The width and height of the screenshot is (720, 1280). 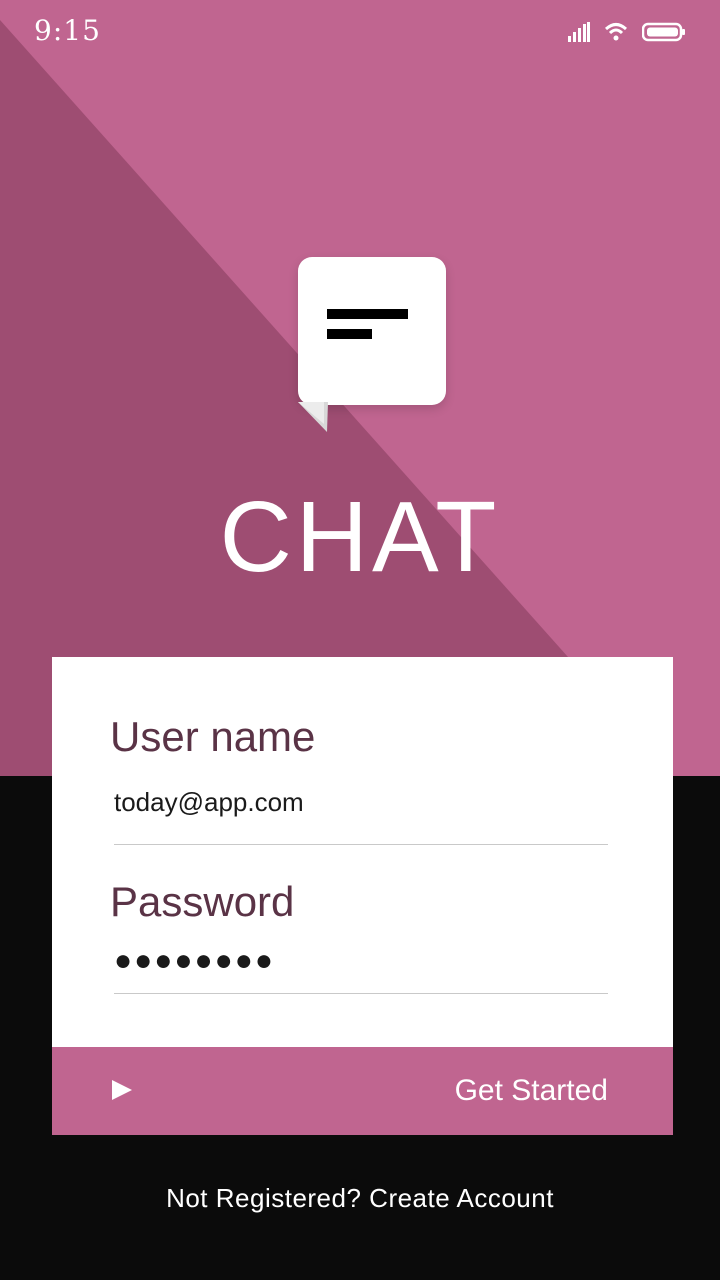 I want to click on status-icons, so click(x=627, y=32).